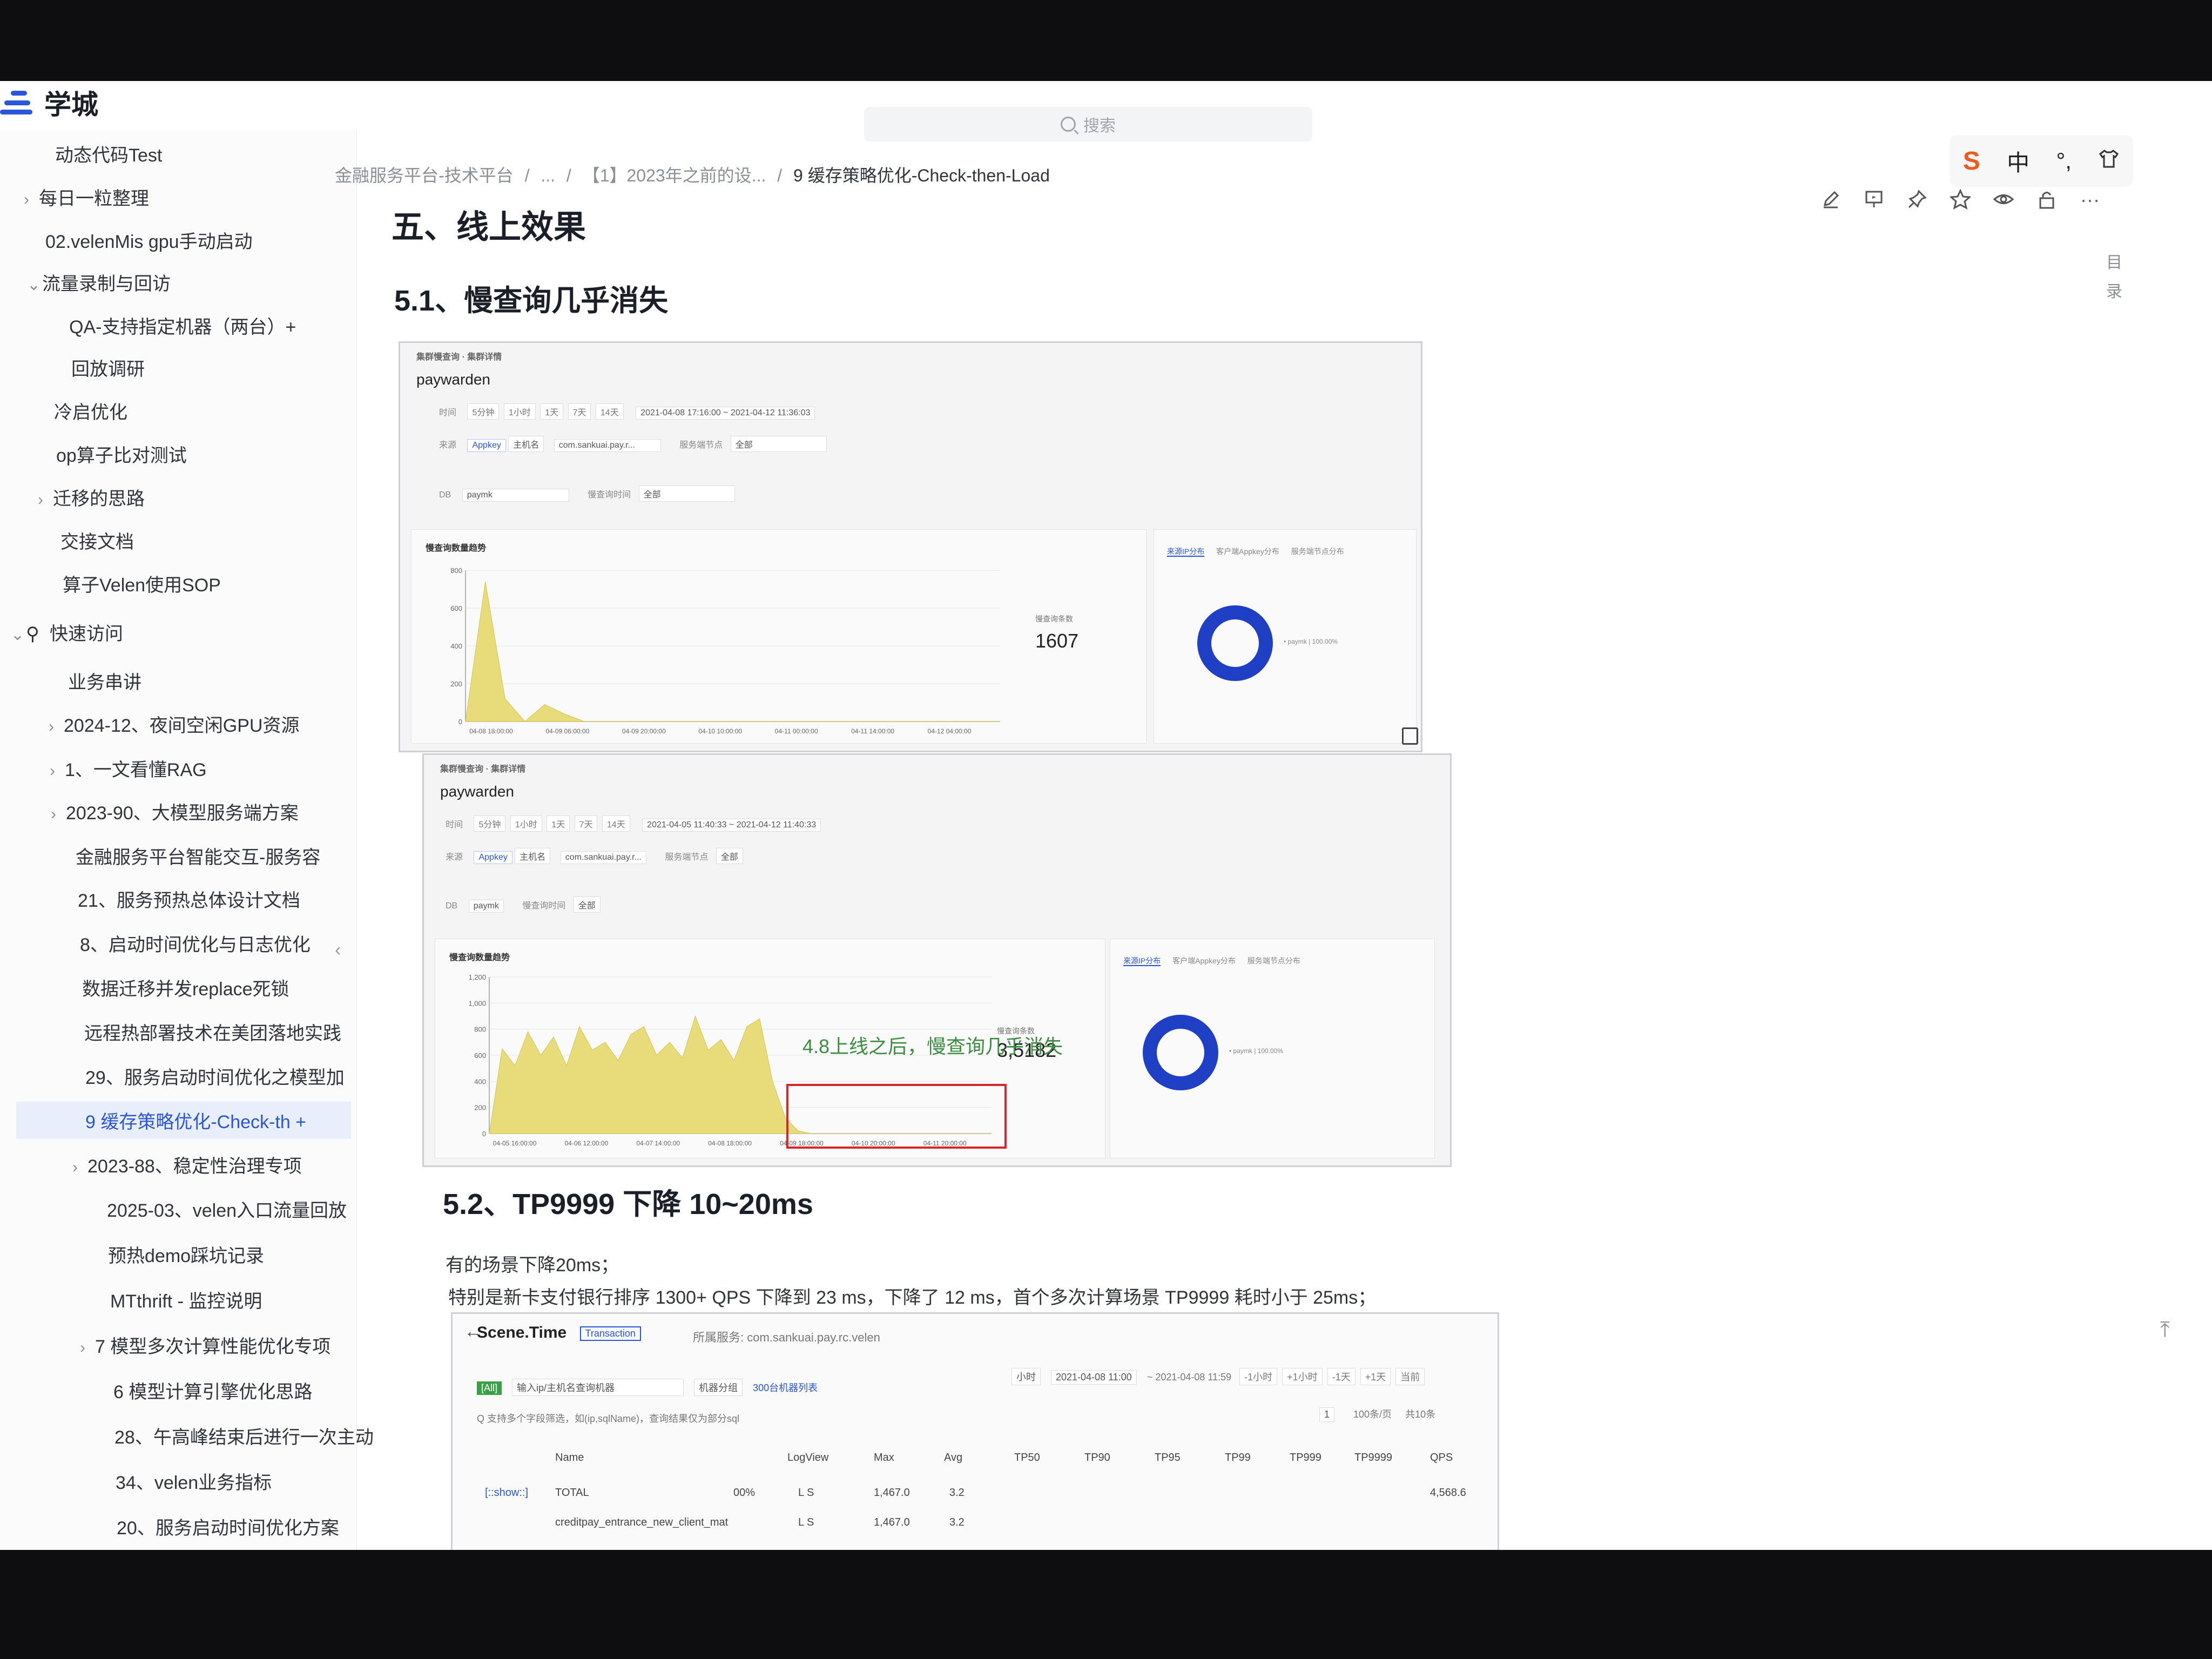 This screenshot has height=1659, width=2212. Describe the element at coordinates (226, 987) in the screenshot. I see `sidebar-item: 数据迁移并发replace死锁` at that location.